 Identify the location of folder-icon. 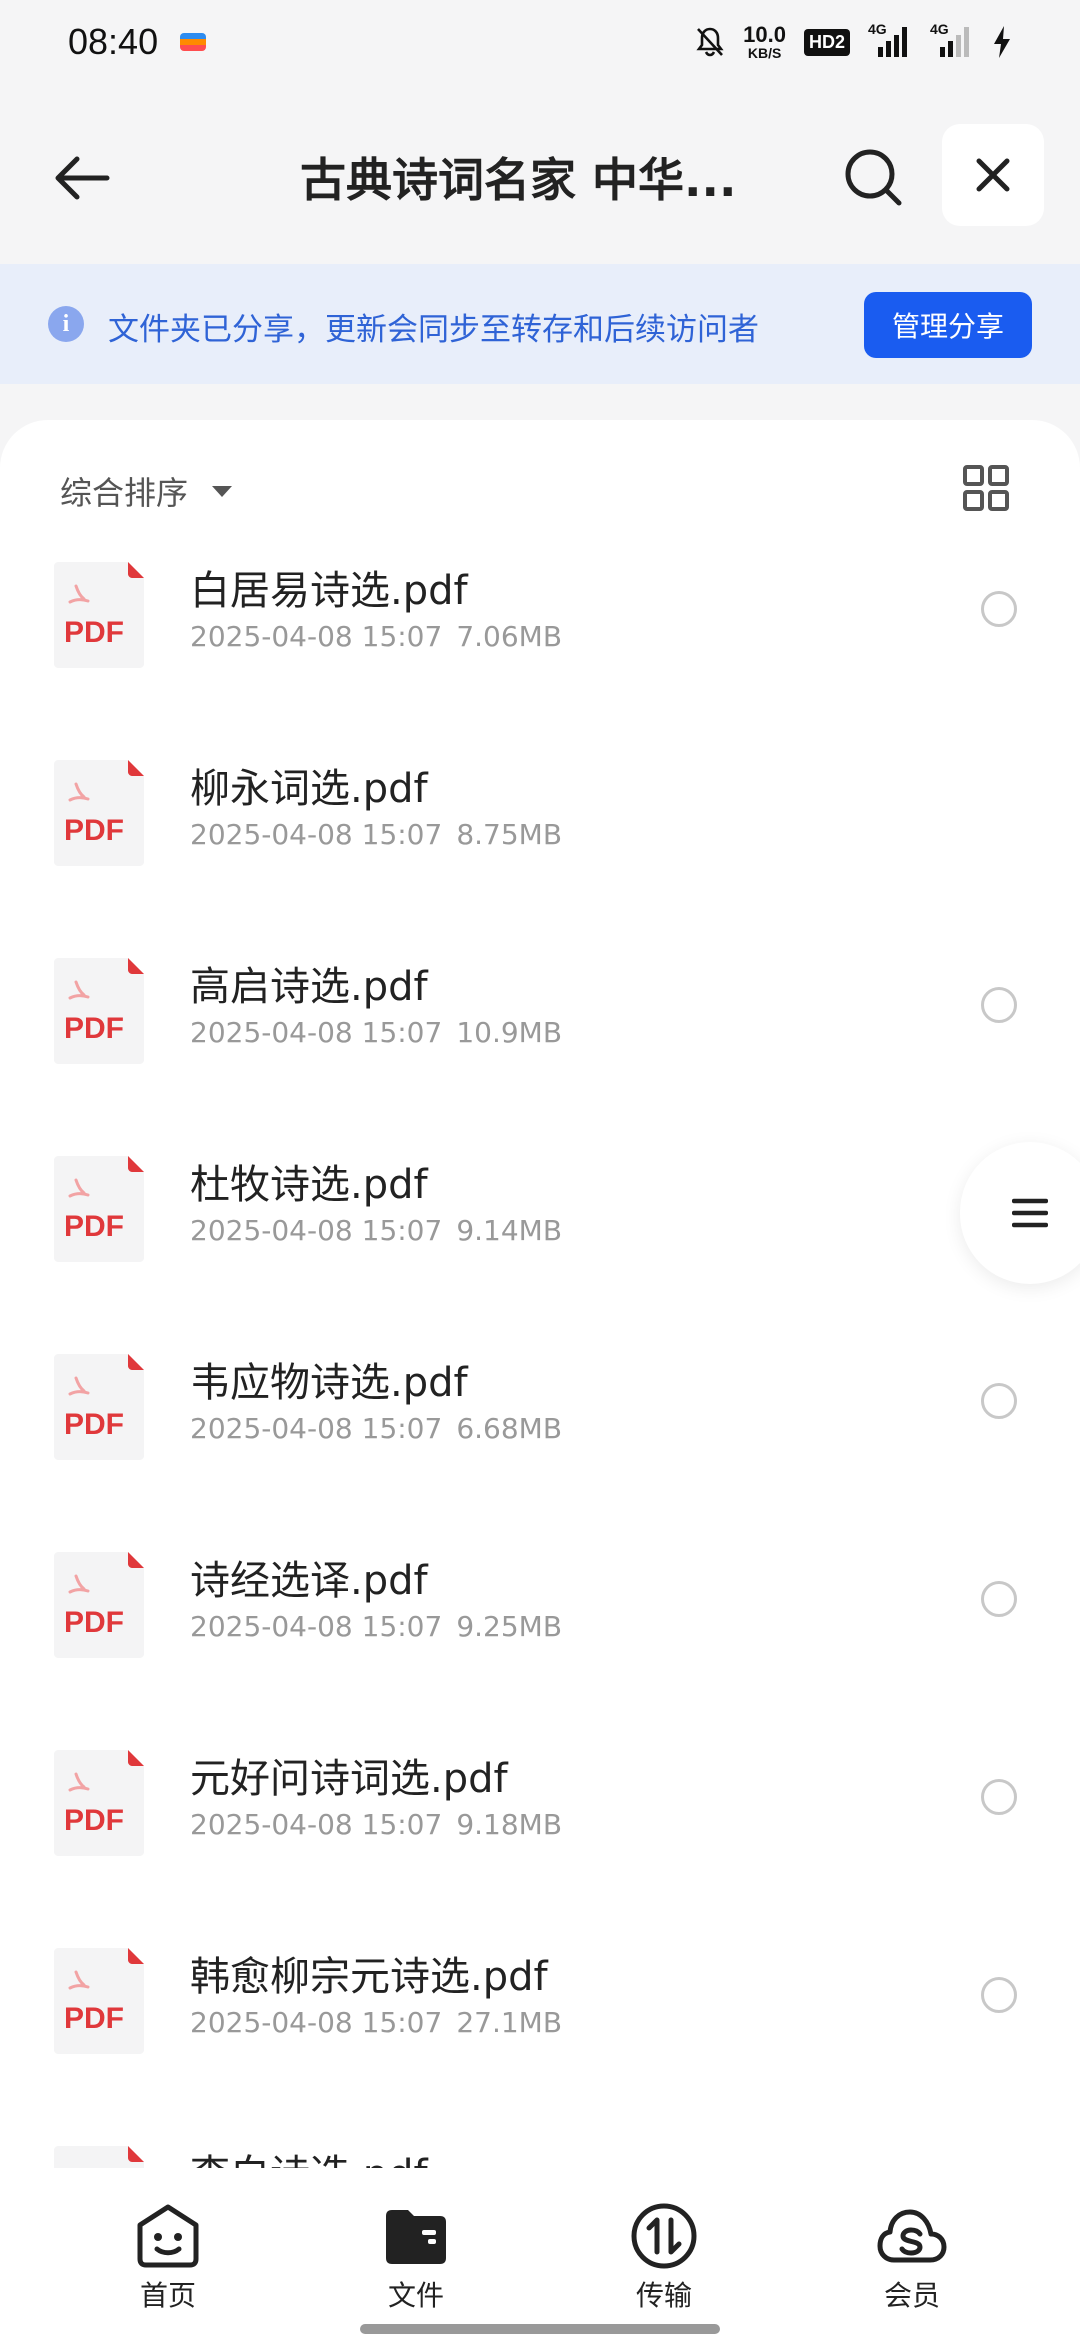
(416, 2236).